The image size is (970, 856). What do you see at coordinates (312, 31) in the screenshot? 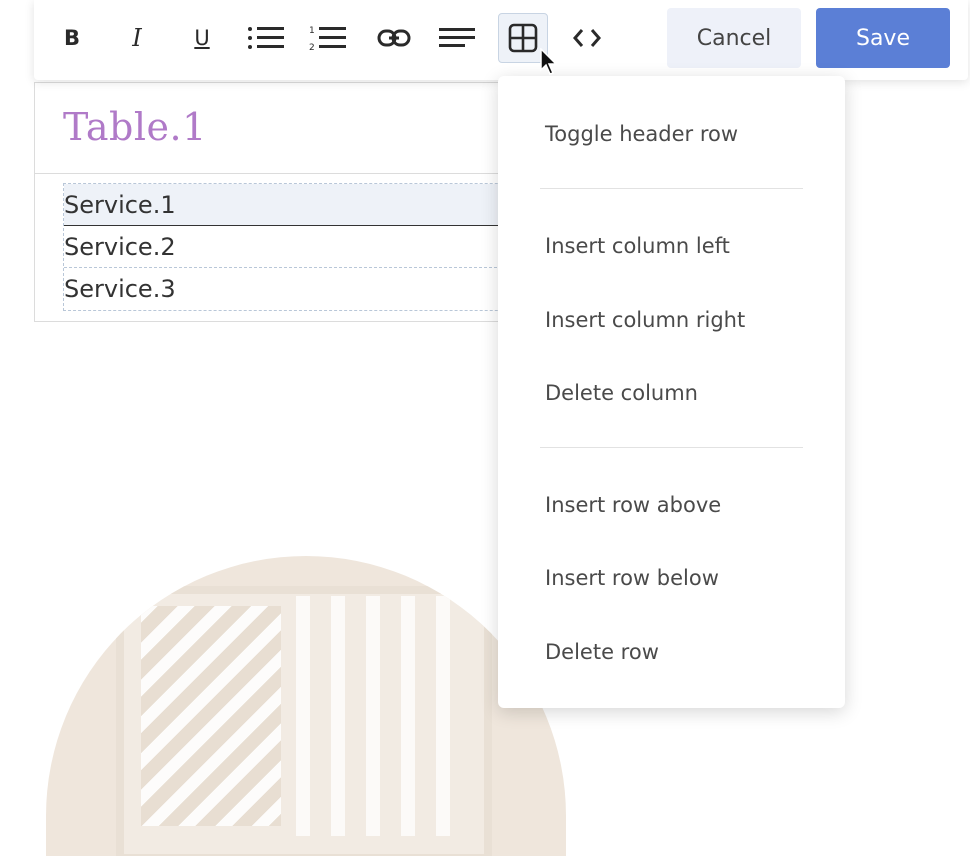
I see `svg-text: 1` at bounding box center [312, 31].